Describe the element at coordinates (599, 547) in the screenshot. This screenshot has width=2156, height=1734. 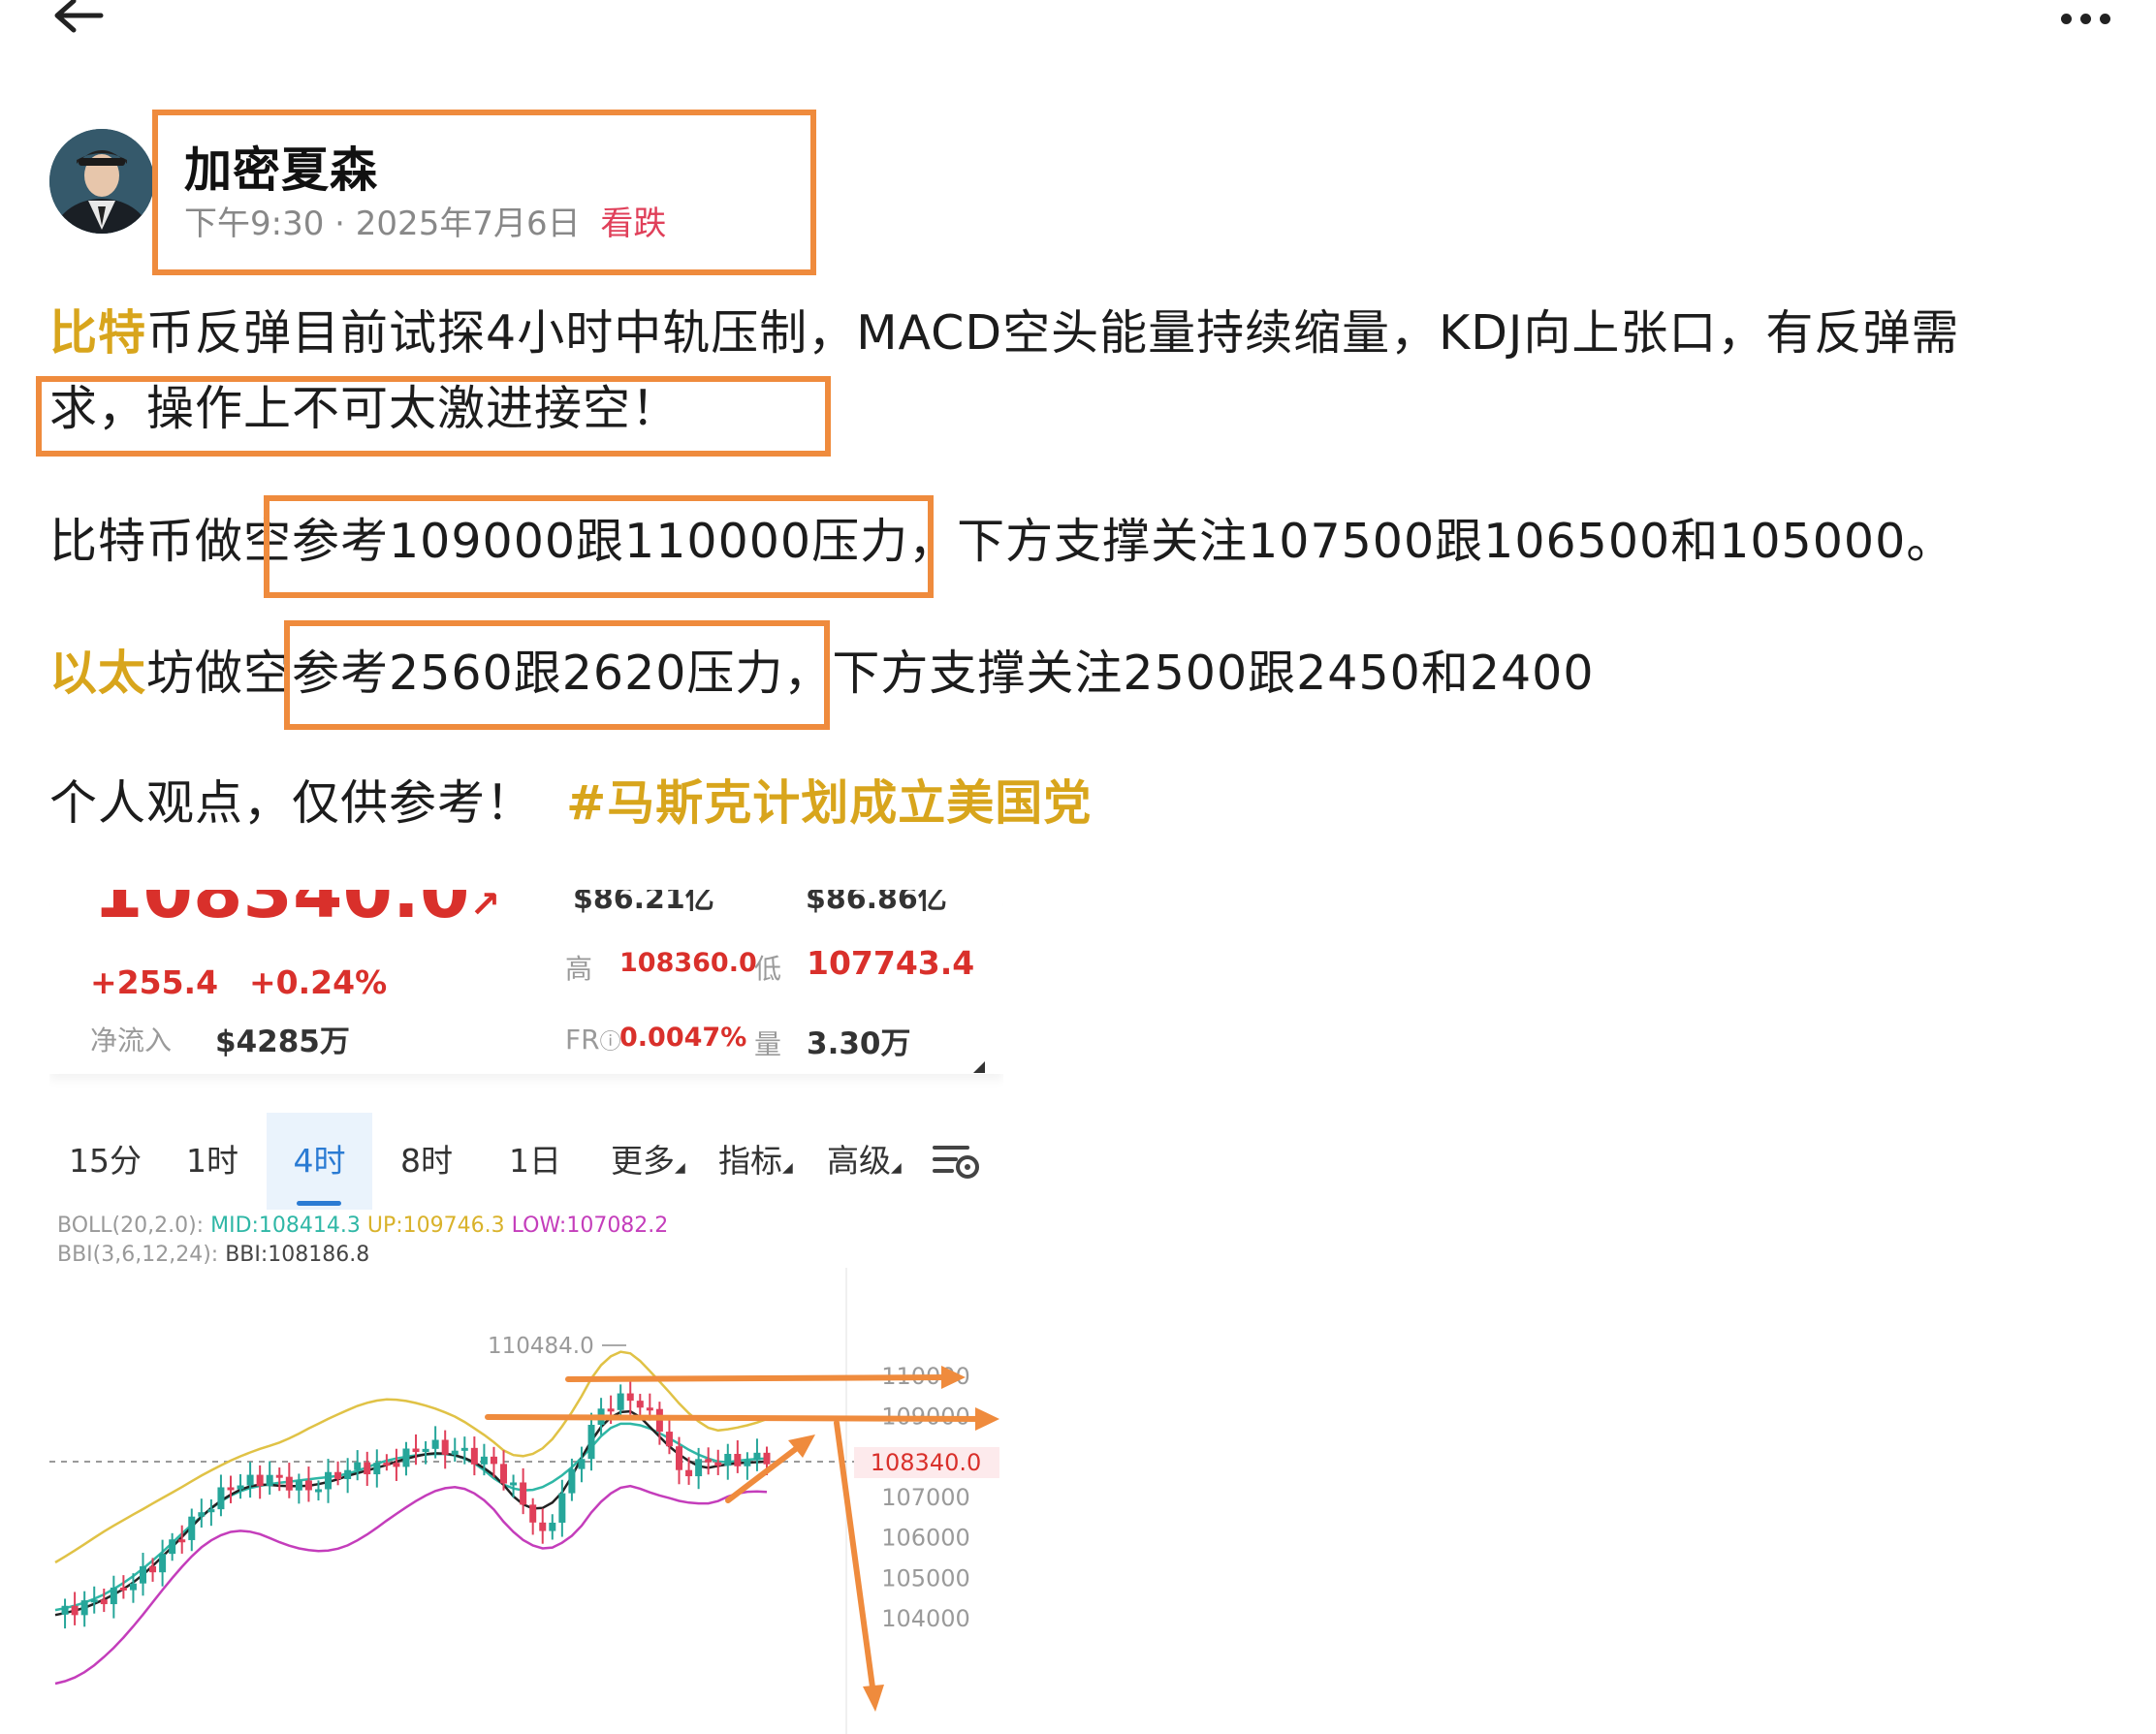
I see `annotation-box-btc-resistance` at that location.